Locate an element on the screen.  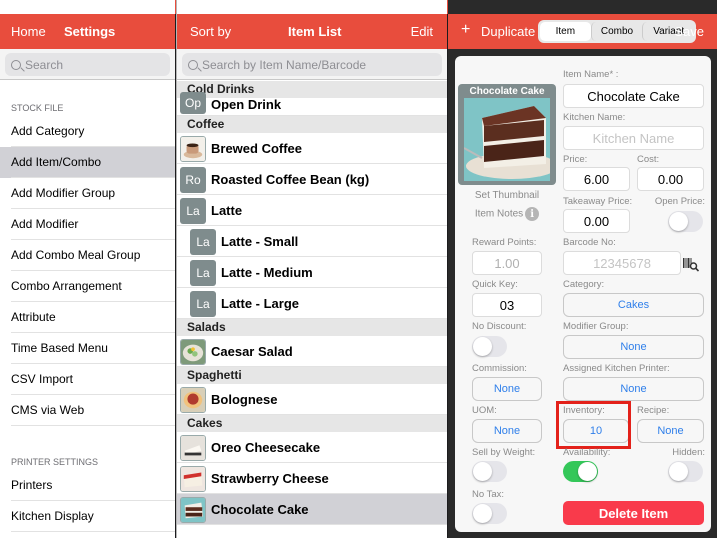
sort-by-button: Sort by is located at coordinates (210, 31).